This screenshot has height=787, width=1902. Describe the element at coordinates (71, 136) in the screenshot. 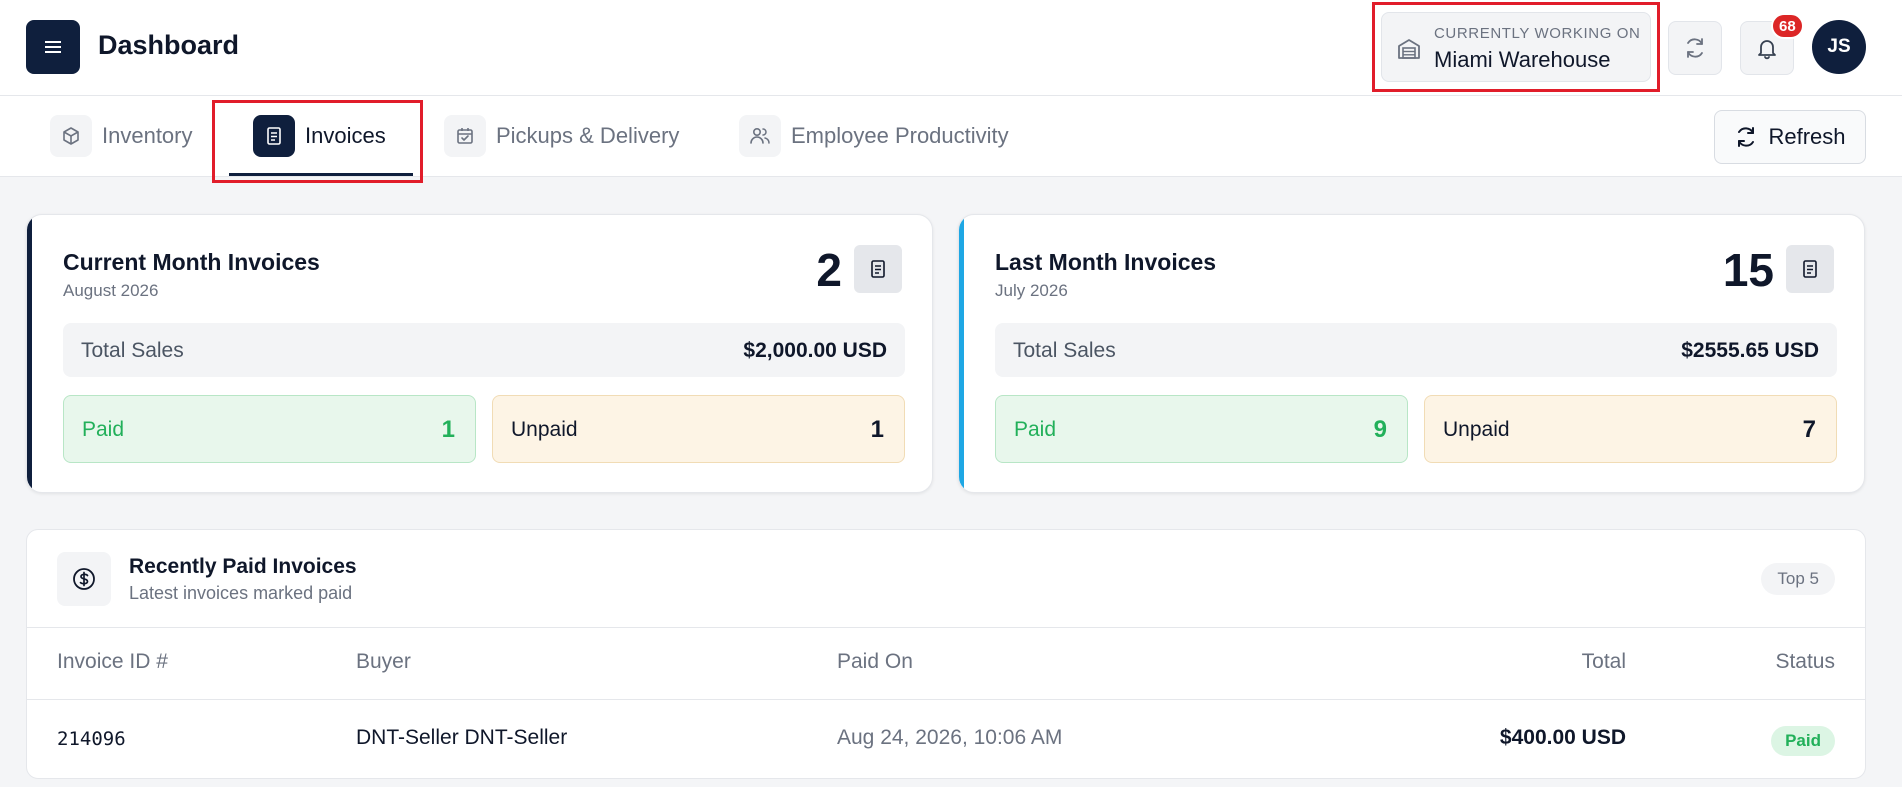

I see `box-icon` at that location.